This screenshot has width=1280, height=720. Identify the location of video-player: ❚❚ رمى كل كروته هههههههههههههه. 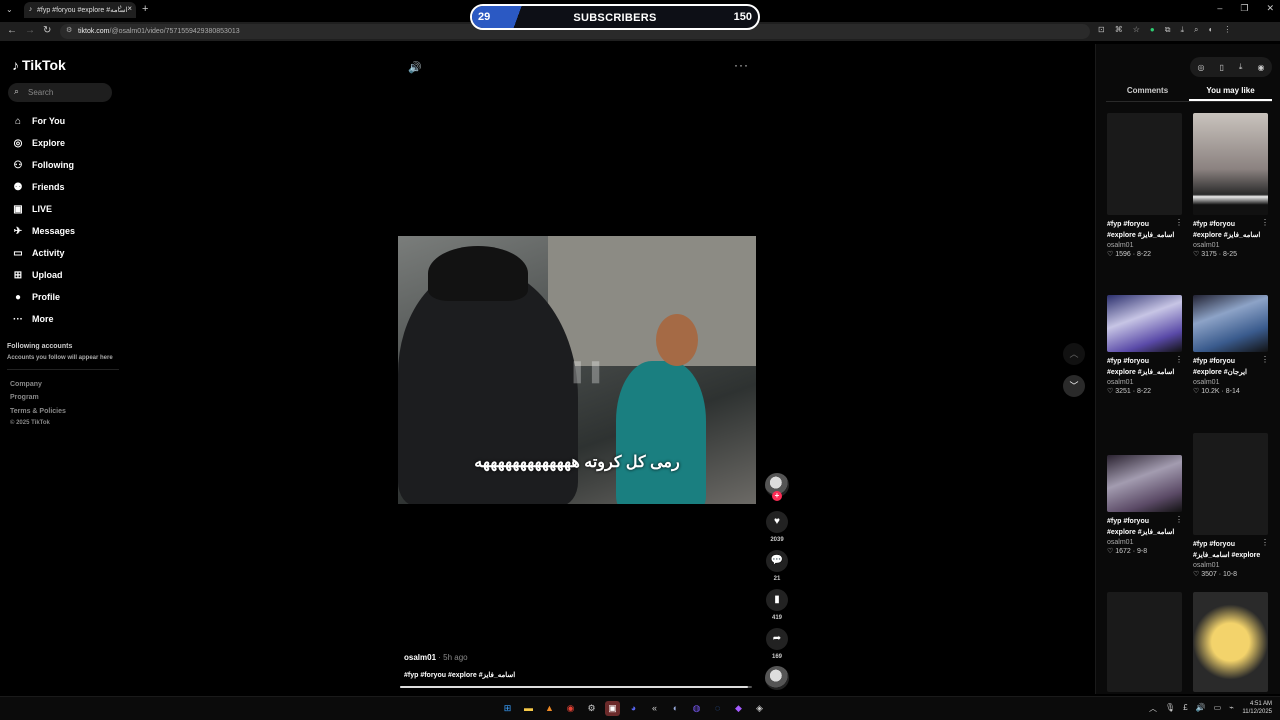
(577, 370).